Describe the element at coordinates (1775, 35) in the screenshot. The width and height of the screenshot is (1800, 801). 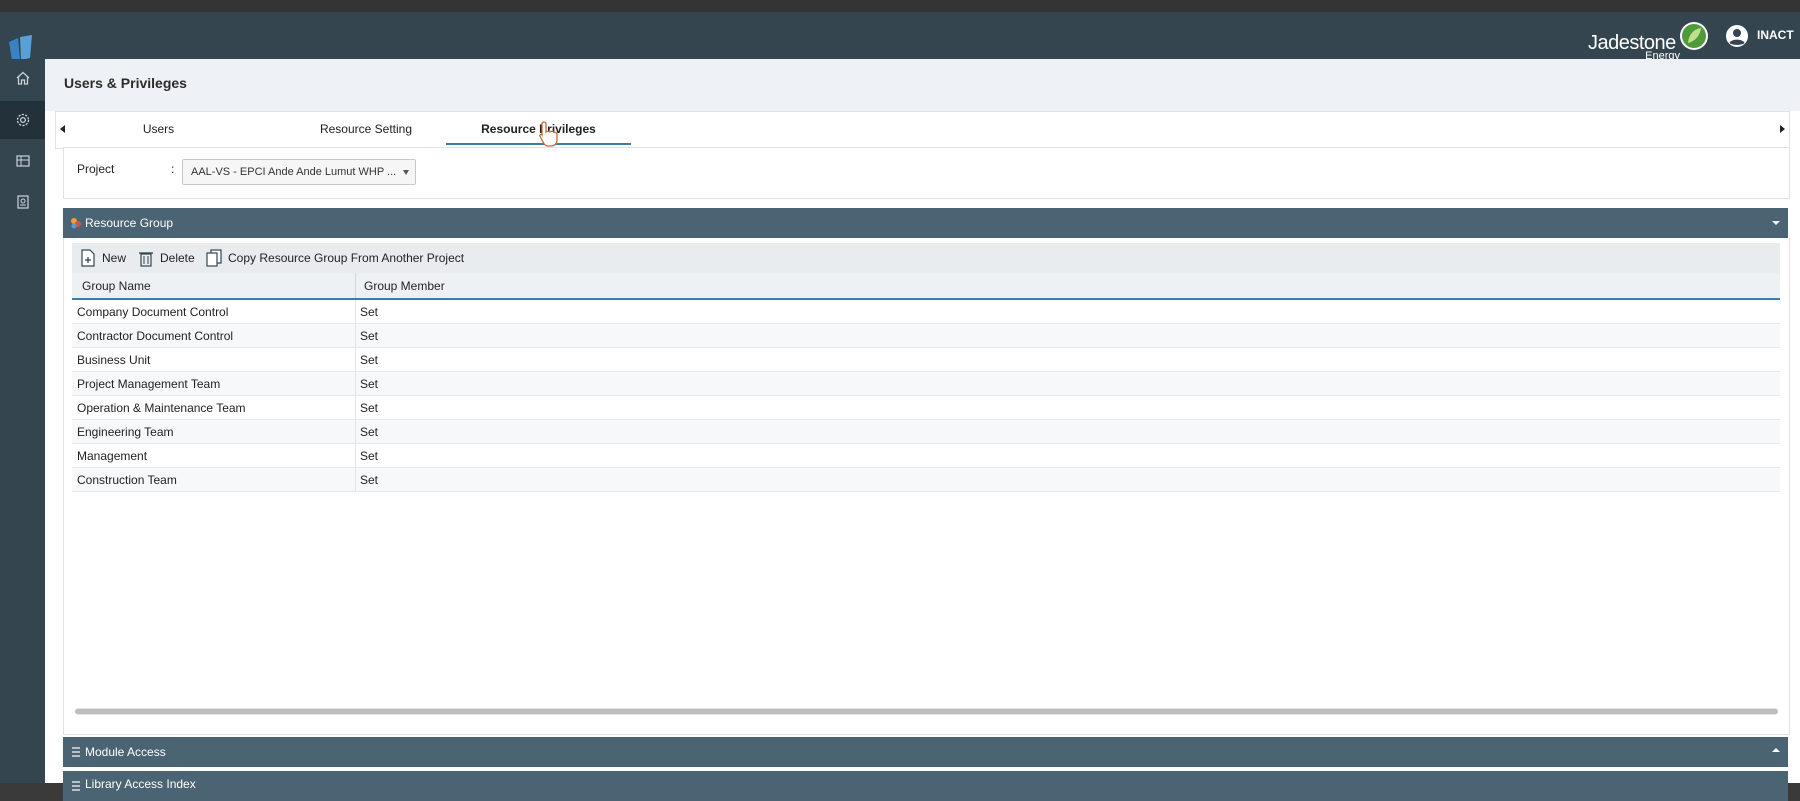
I see `user-name: INACT` at that location.